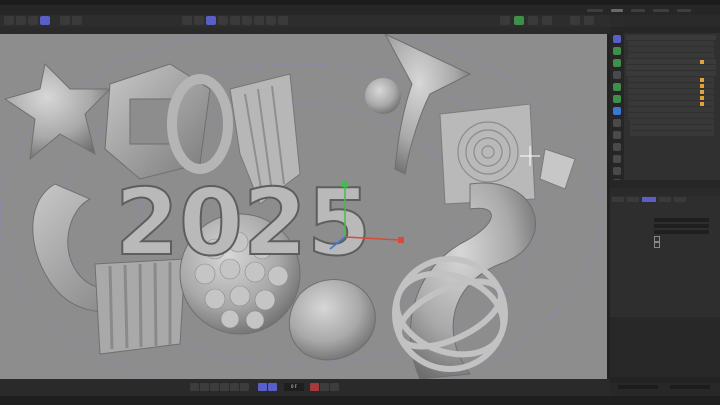  I want to click on field-icon, so click(617, 111).